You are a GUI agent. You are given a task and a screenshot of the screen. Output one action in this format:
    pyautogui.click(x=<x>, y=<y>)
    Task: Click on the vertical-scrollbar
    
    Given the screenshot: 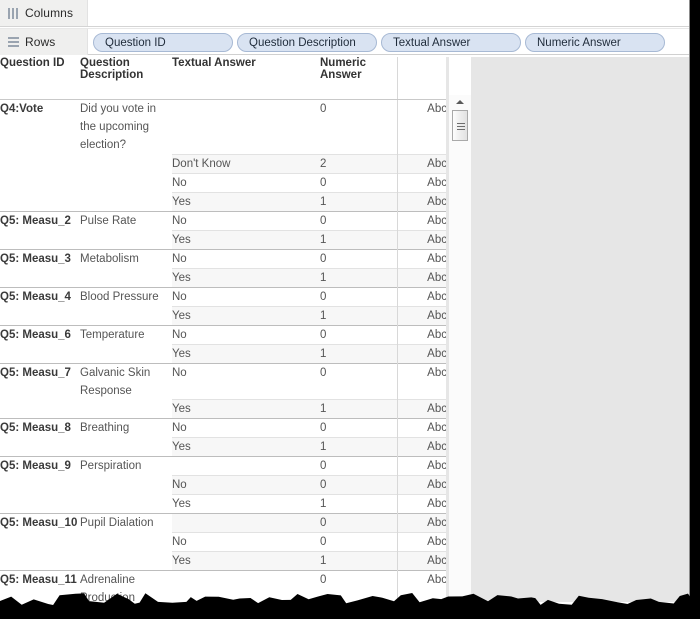 What is the action you would take?
    pyautogui.click(x=460, y=348)
    